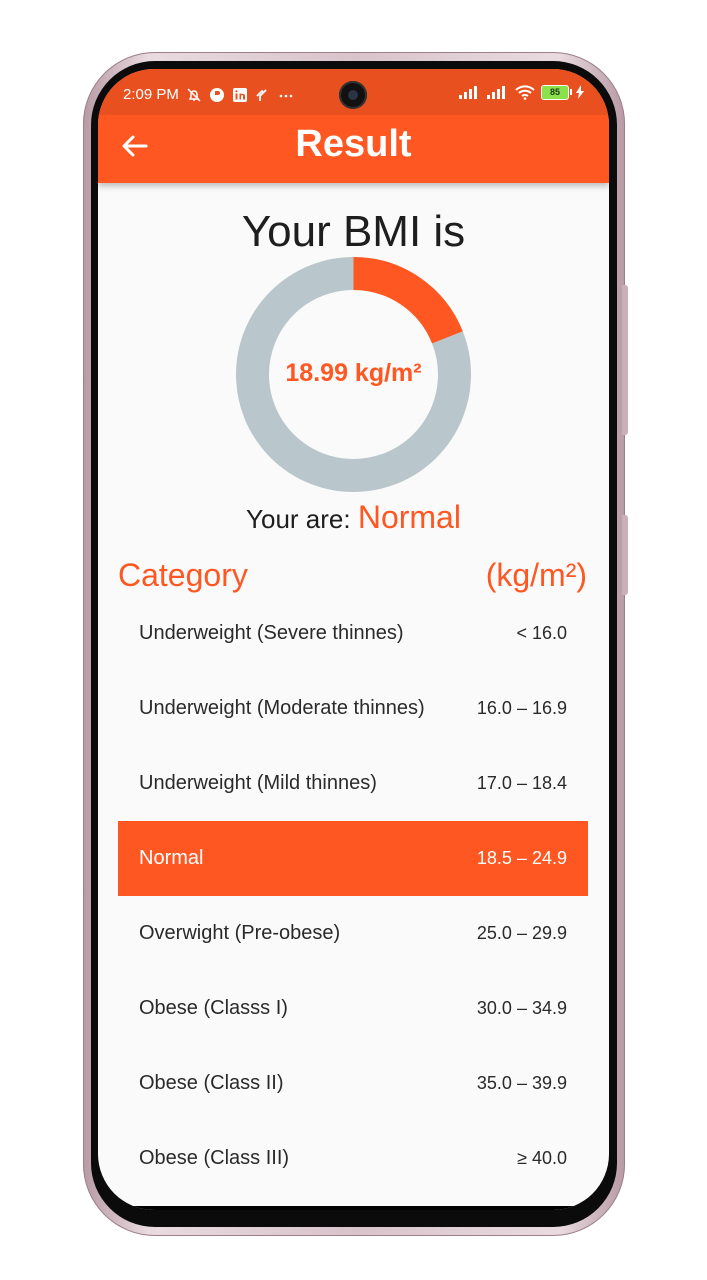  I want to click on table-row: Underweight (Mild thinnes) 17.0 – 18.4, so click(353, 783).